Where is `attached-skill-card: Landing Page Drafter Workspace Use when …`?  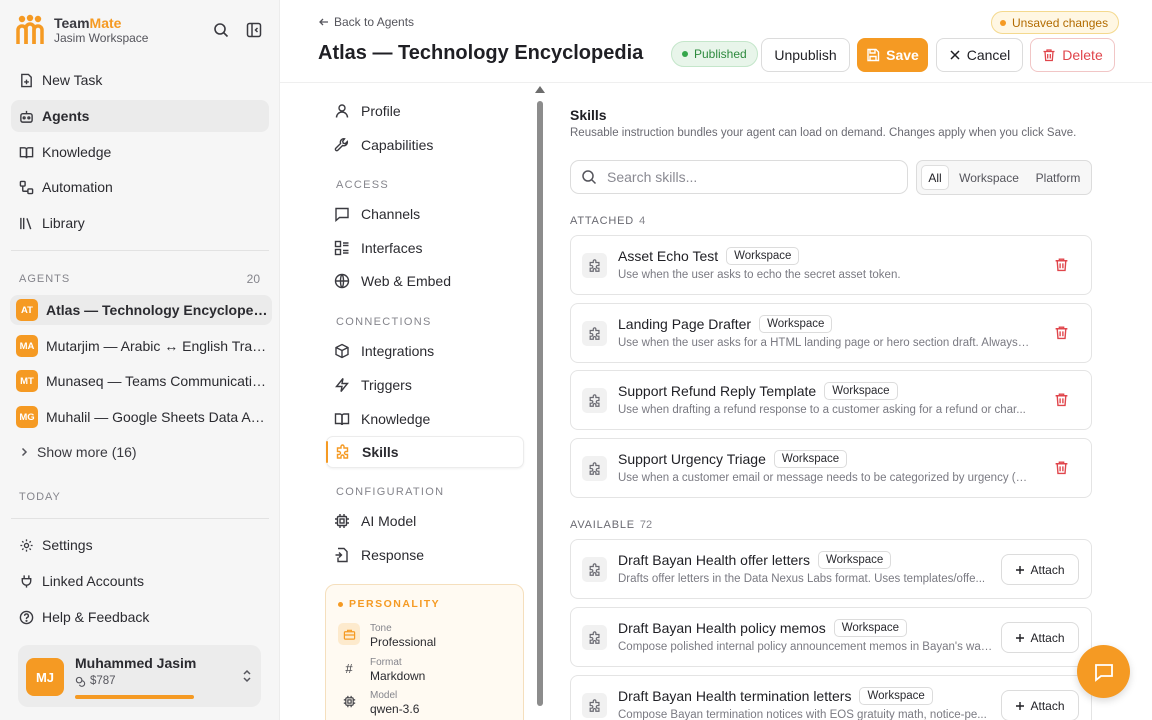
attached-skill-card: Landing Page Drafter Workspace Use when … is located at coordinates (831, 333).